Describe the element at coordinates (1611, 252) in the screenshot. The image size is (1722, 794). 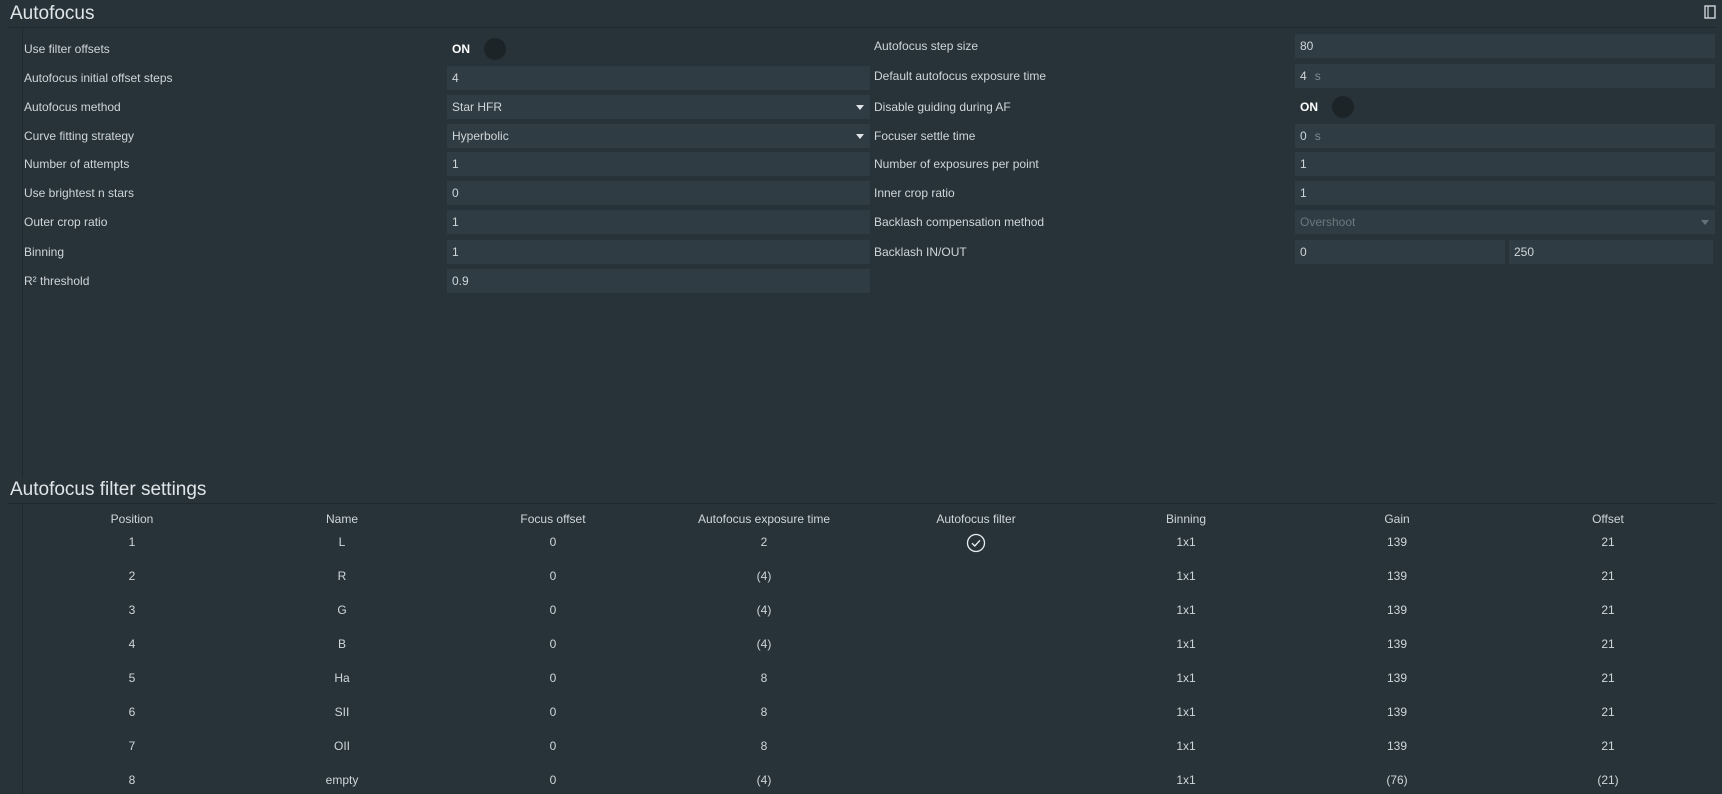
I see `backlash-out-input: 250` at that location.